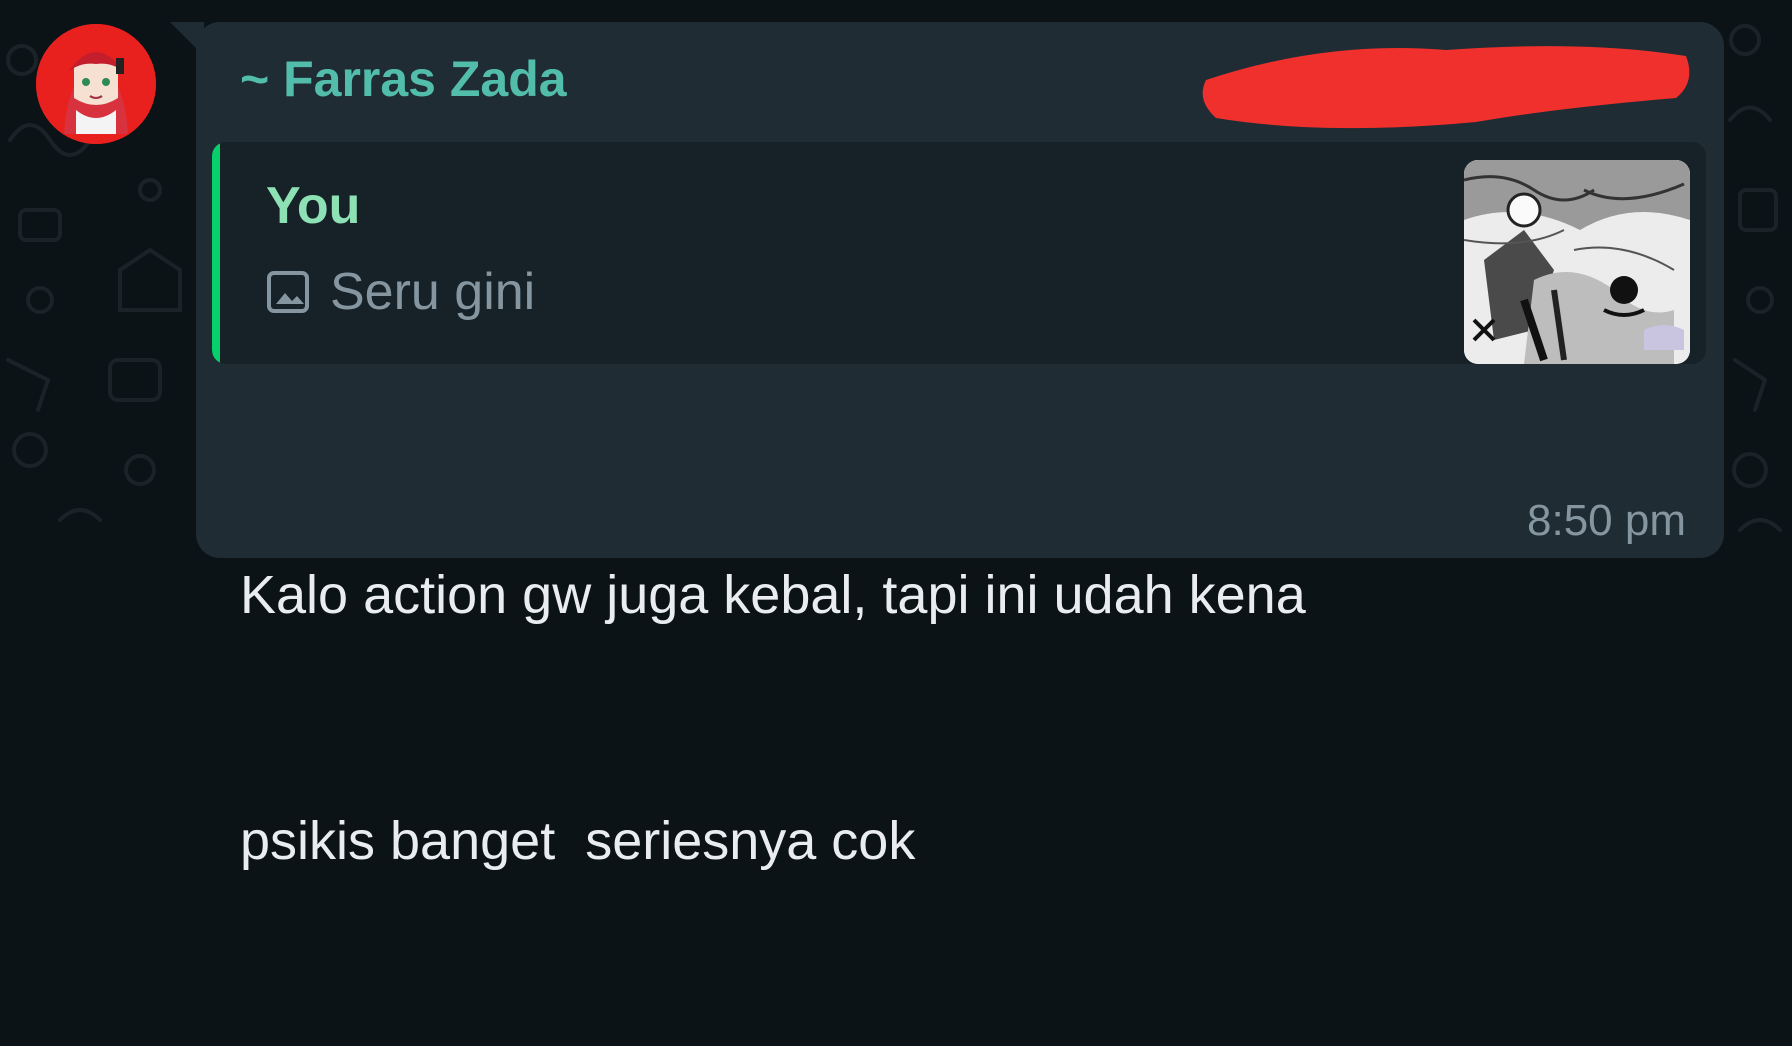 This screenshot has height=1046, width=1792. I want to click on message-timestamp: 8:50 pm, so click(1606, 520).